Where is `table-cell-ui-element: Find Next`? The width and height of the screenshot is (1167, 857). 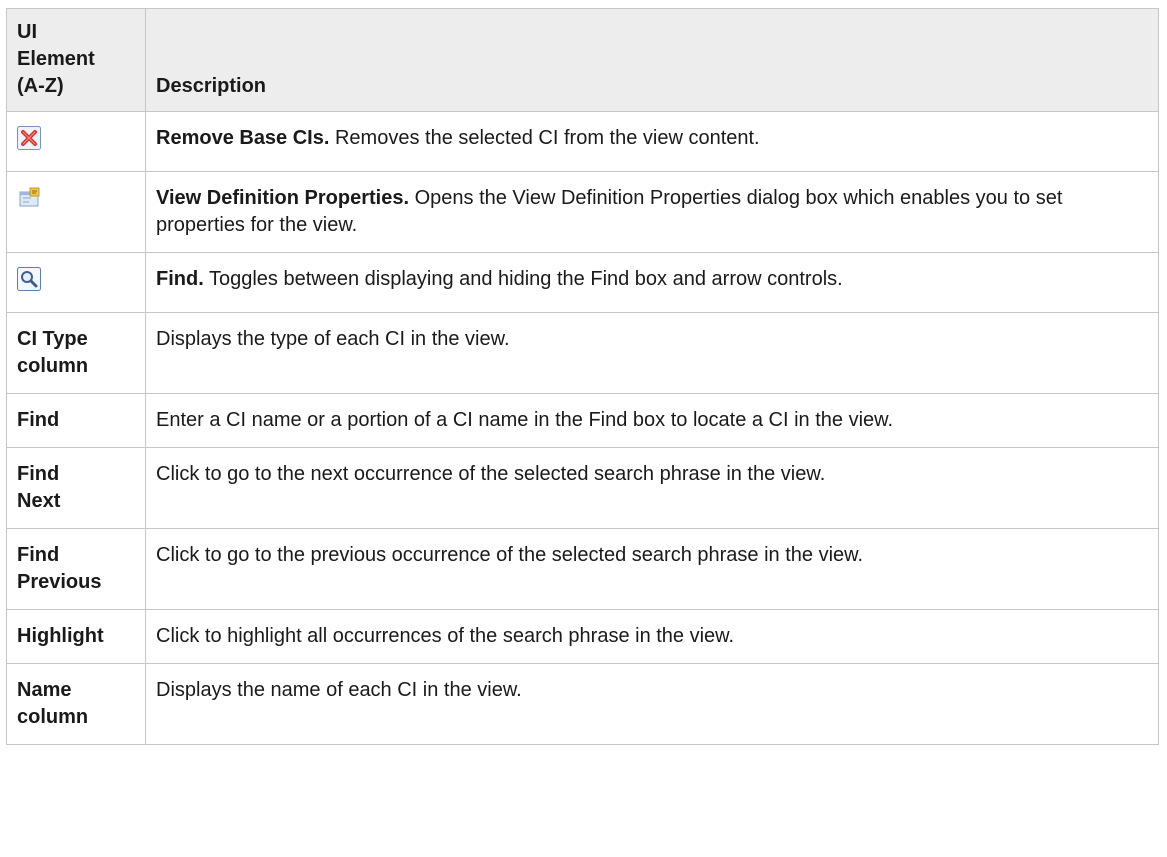
table-cell-ui-element: Find Next is located at coordinates (76, 488).